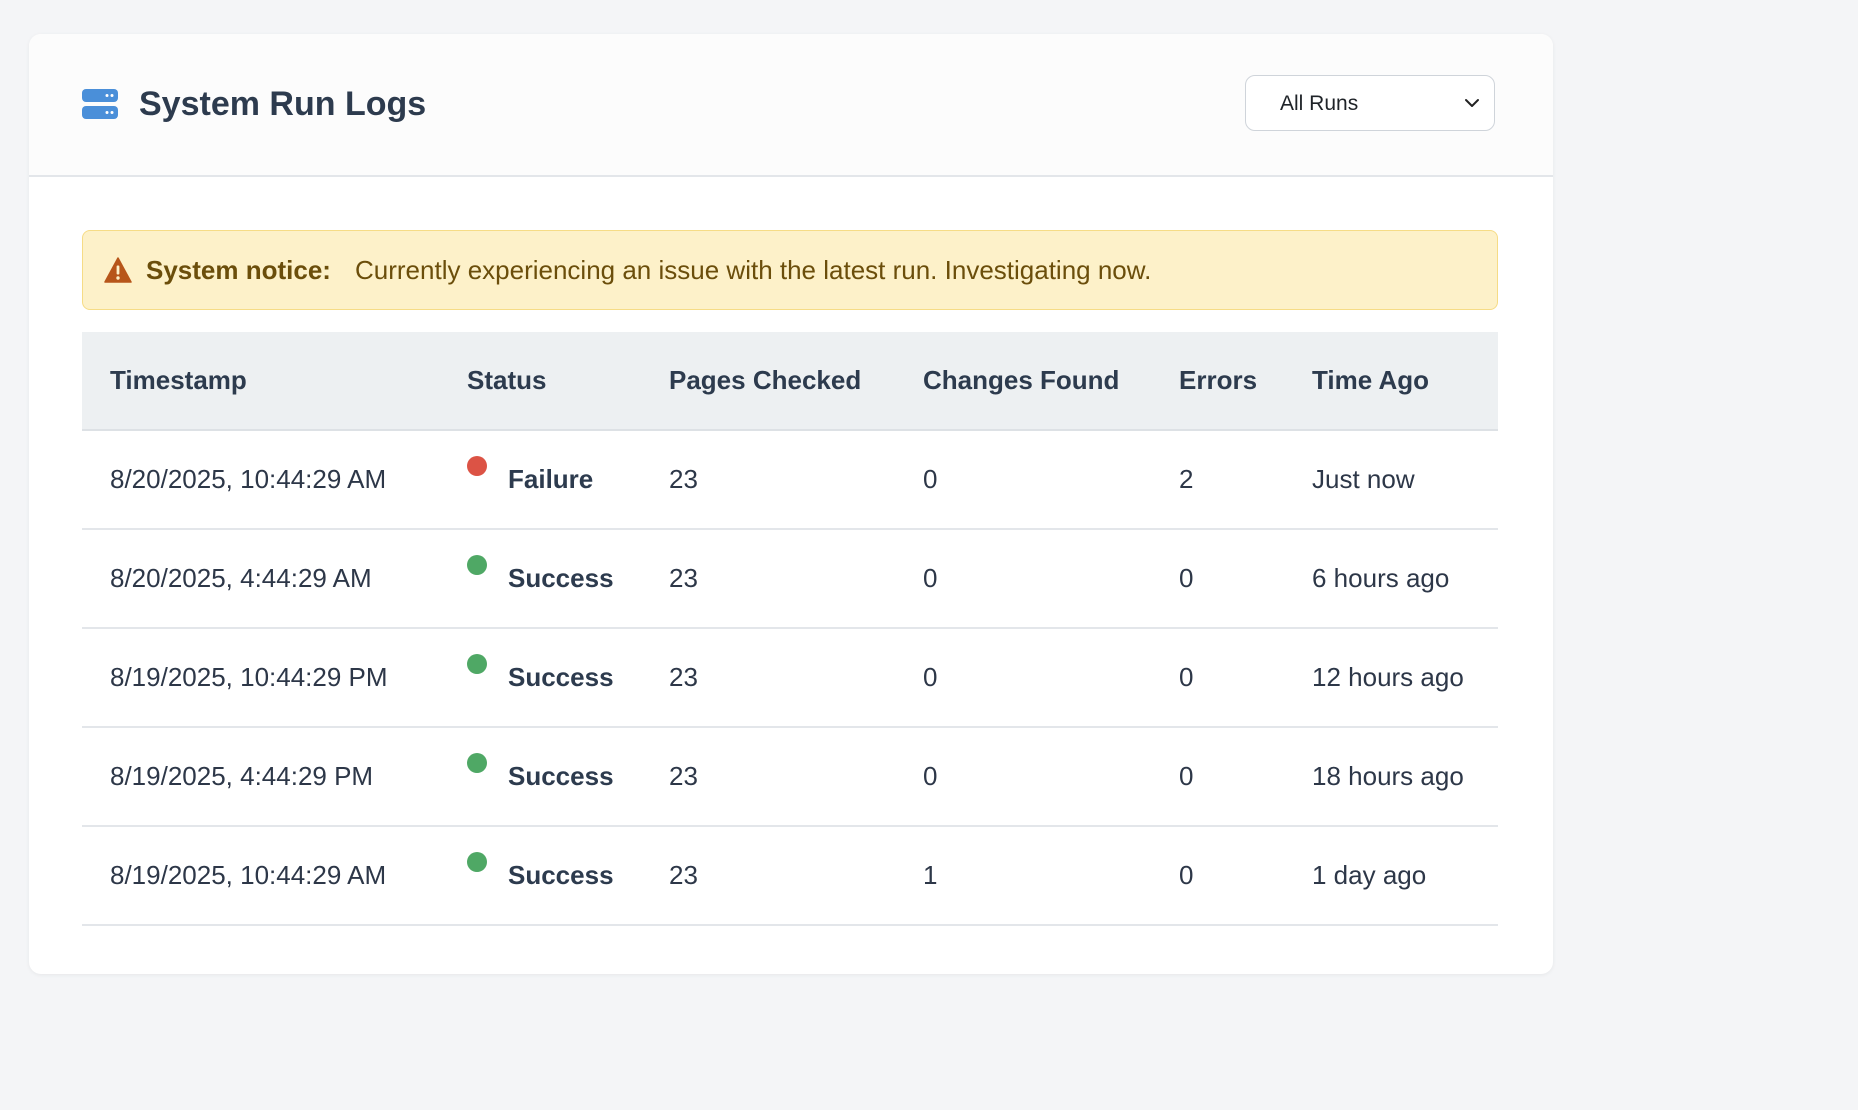  I want to click on card-header: System Run Logs All Runs, so click(791, 105).